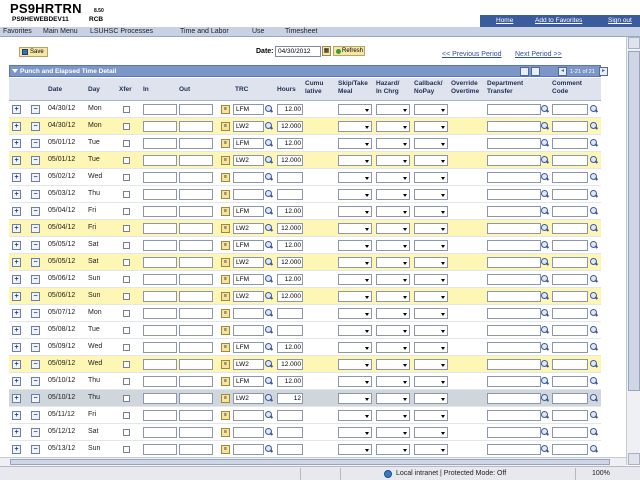 This screenshot has height=480, width=640. Describe the element at coordinates (15, 71) in the screenshot. I see `collapse-icon` at that location.